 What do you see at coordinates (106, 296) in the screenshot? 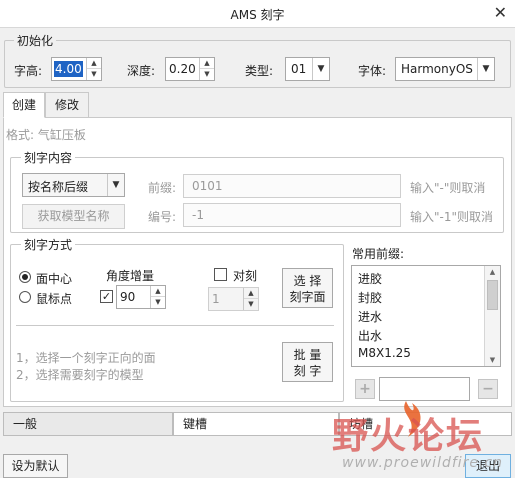
I see `angle-checkbox: ✓` at bounding box center [106, 296].